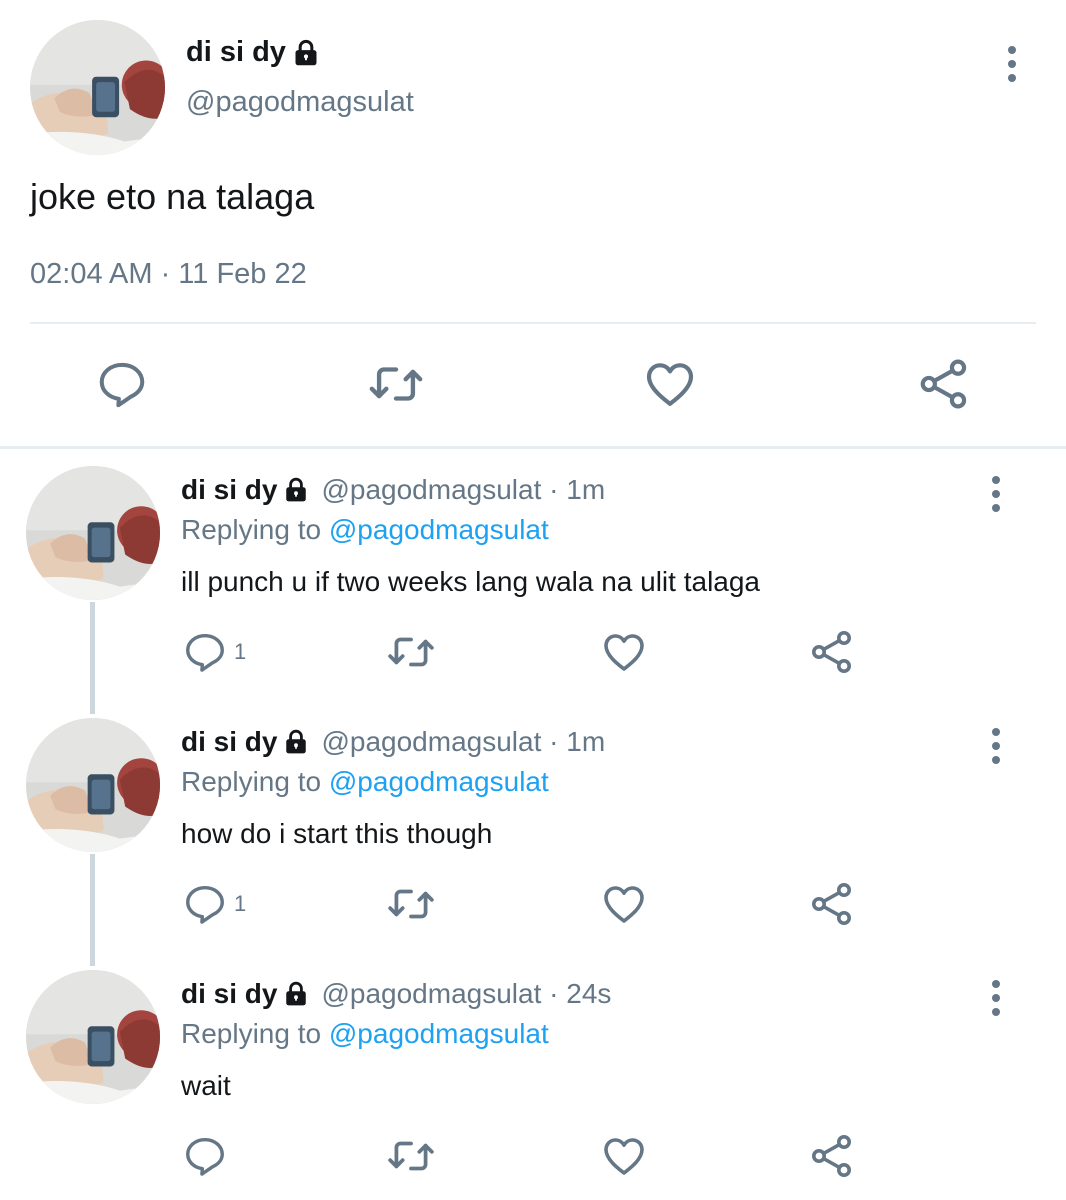 The height and width of the screenshot is (1200, 1066). I want to click on handle-time: @pagodmagsulat · 24s, so click(466, 994).